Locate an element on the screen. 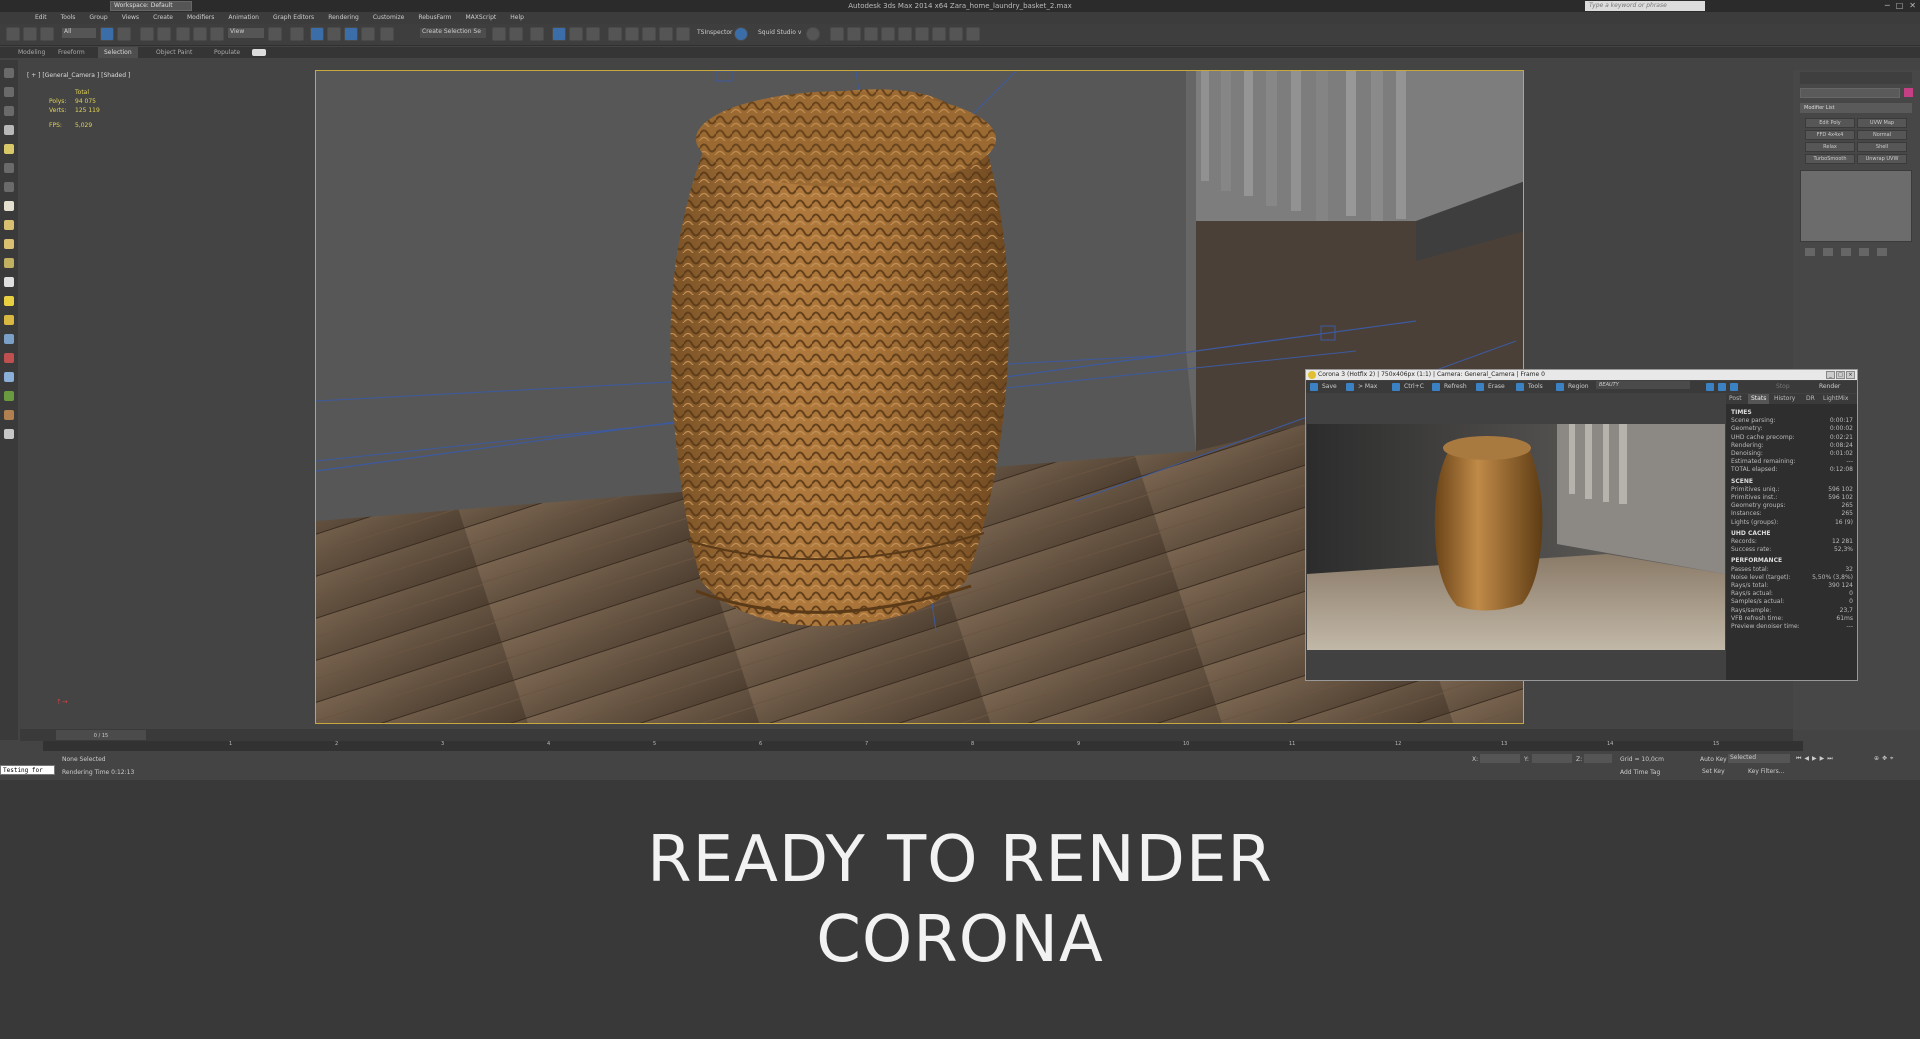 The height and width of the screenshot is (1039, 1920). maximize-icon: □ is located at coordinates (1900, 6).